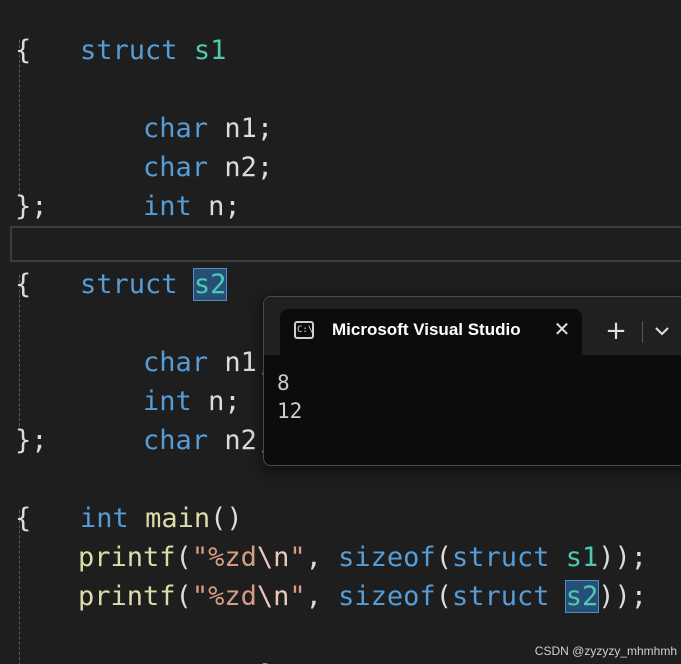  Describe the element at coordinates (121, 263) in the screenshot. I see `code-line: struct s2` at that location.